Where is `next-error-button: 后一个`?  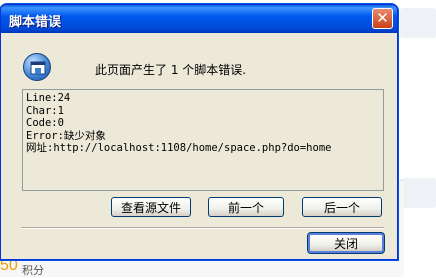
next-error-button: 后一个 is located at coordinates (342, 207).